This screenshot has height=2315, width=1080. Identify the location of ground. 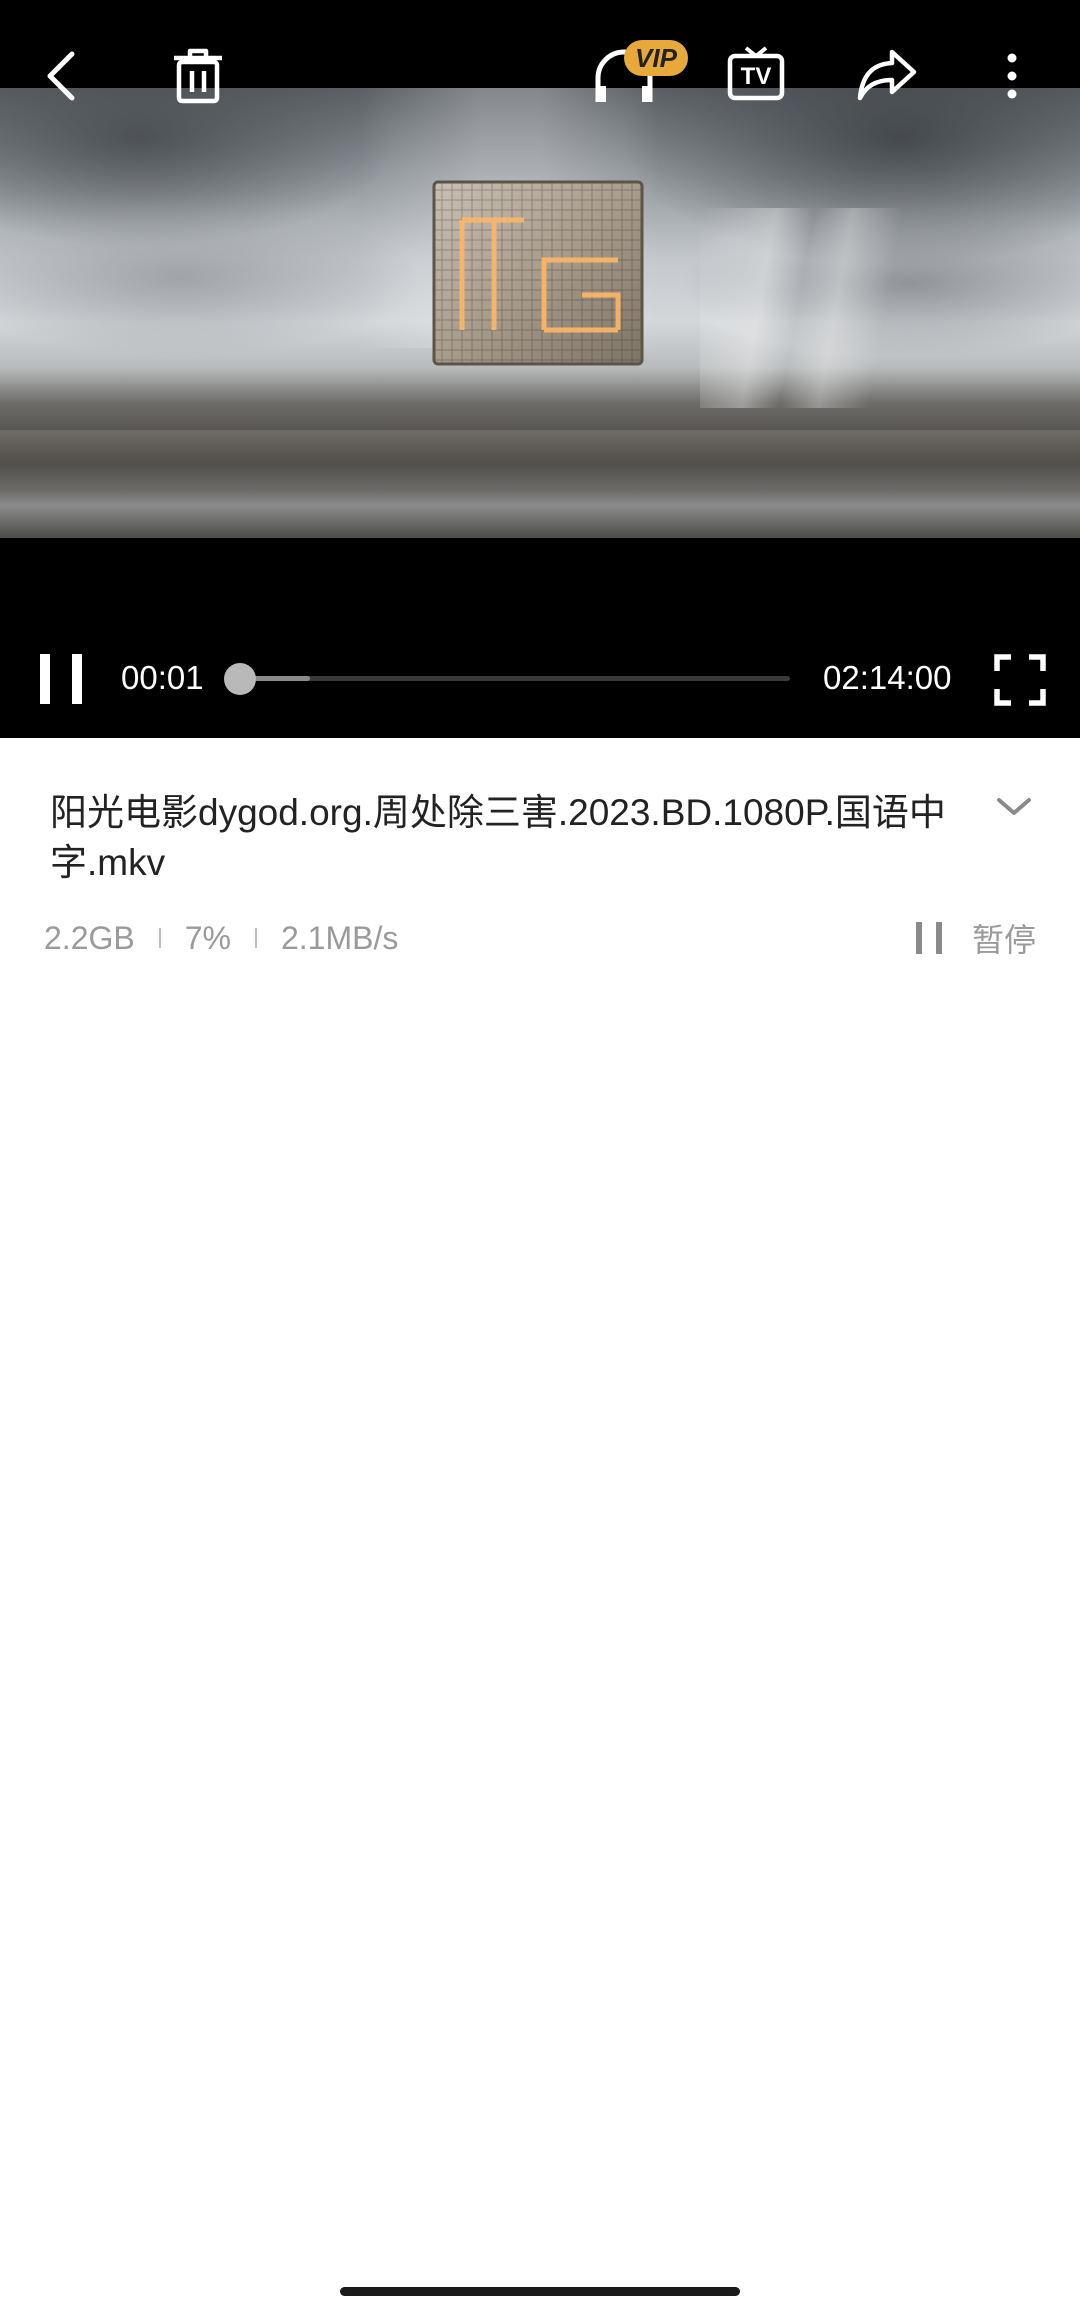
(540, 484).